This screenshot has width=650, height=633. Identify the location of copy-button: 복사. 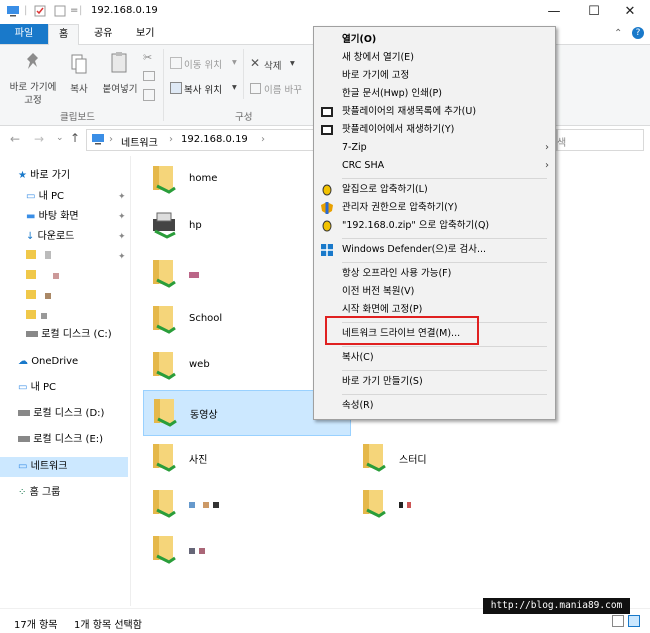
(79, 88).